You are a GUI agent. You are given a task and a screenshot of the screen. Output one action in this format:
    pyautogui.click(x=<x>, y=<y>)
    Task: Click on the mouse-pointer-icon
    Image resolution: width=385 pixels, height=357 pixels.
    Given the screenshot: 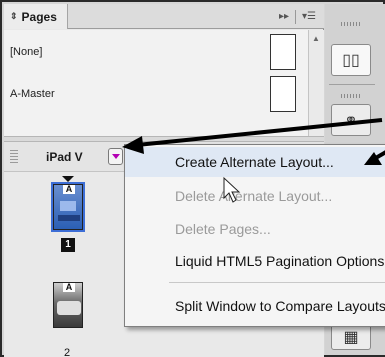 What is the action you would take?
    pyautogui.click(x=232, y=189)
    